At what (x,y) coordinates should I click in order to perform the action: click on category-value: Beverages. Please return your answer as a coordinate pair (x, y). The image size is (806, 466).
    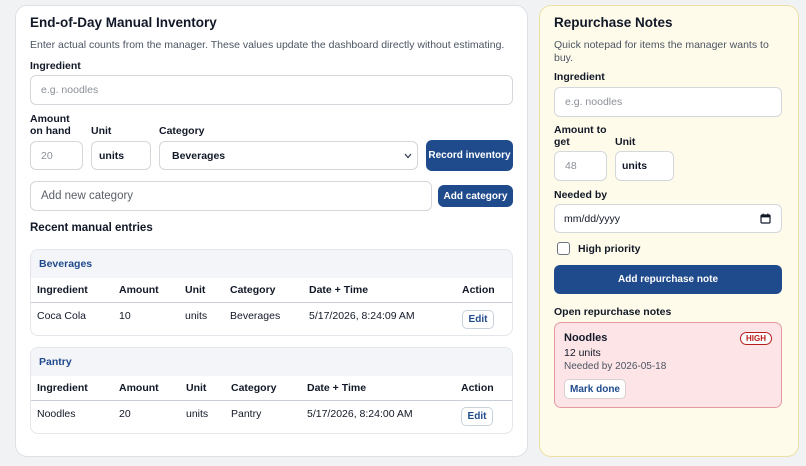
    Looking at the image, I should click on (199, 155).